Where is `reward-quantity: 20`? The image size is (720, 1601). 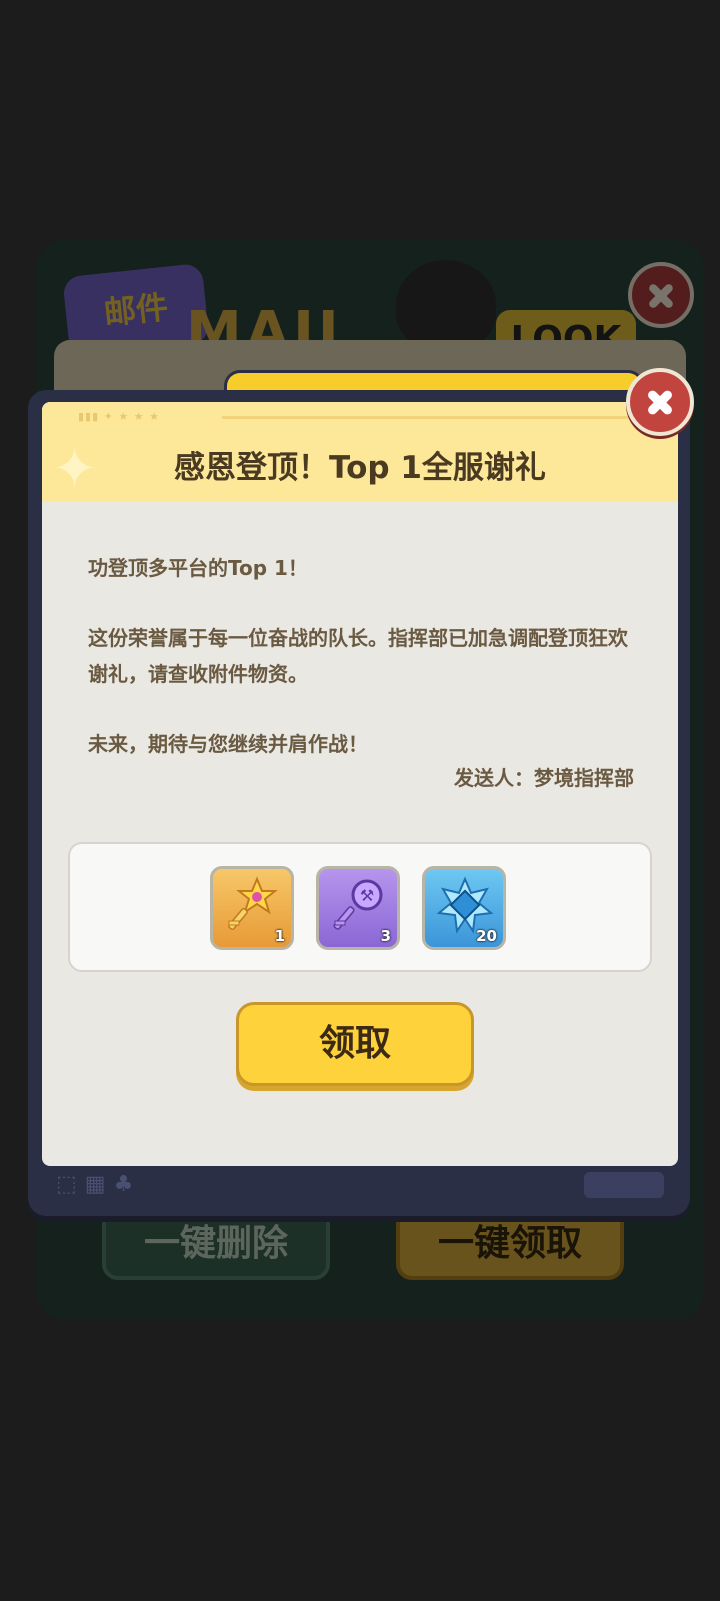
reward-quantity: 20 is located at coordinates (486, 936).